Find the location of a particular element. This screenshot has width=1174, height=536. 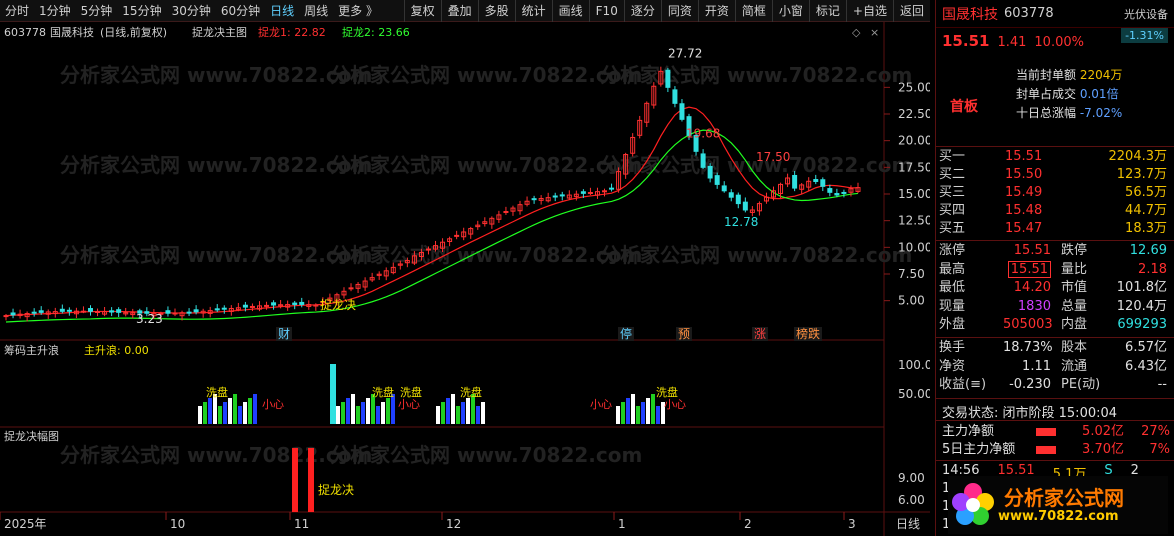

stat-row: 最低 14.20 市值 101.8亿 is located at coordinates (1053, 288).